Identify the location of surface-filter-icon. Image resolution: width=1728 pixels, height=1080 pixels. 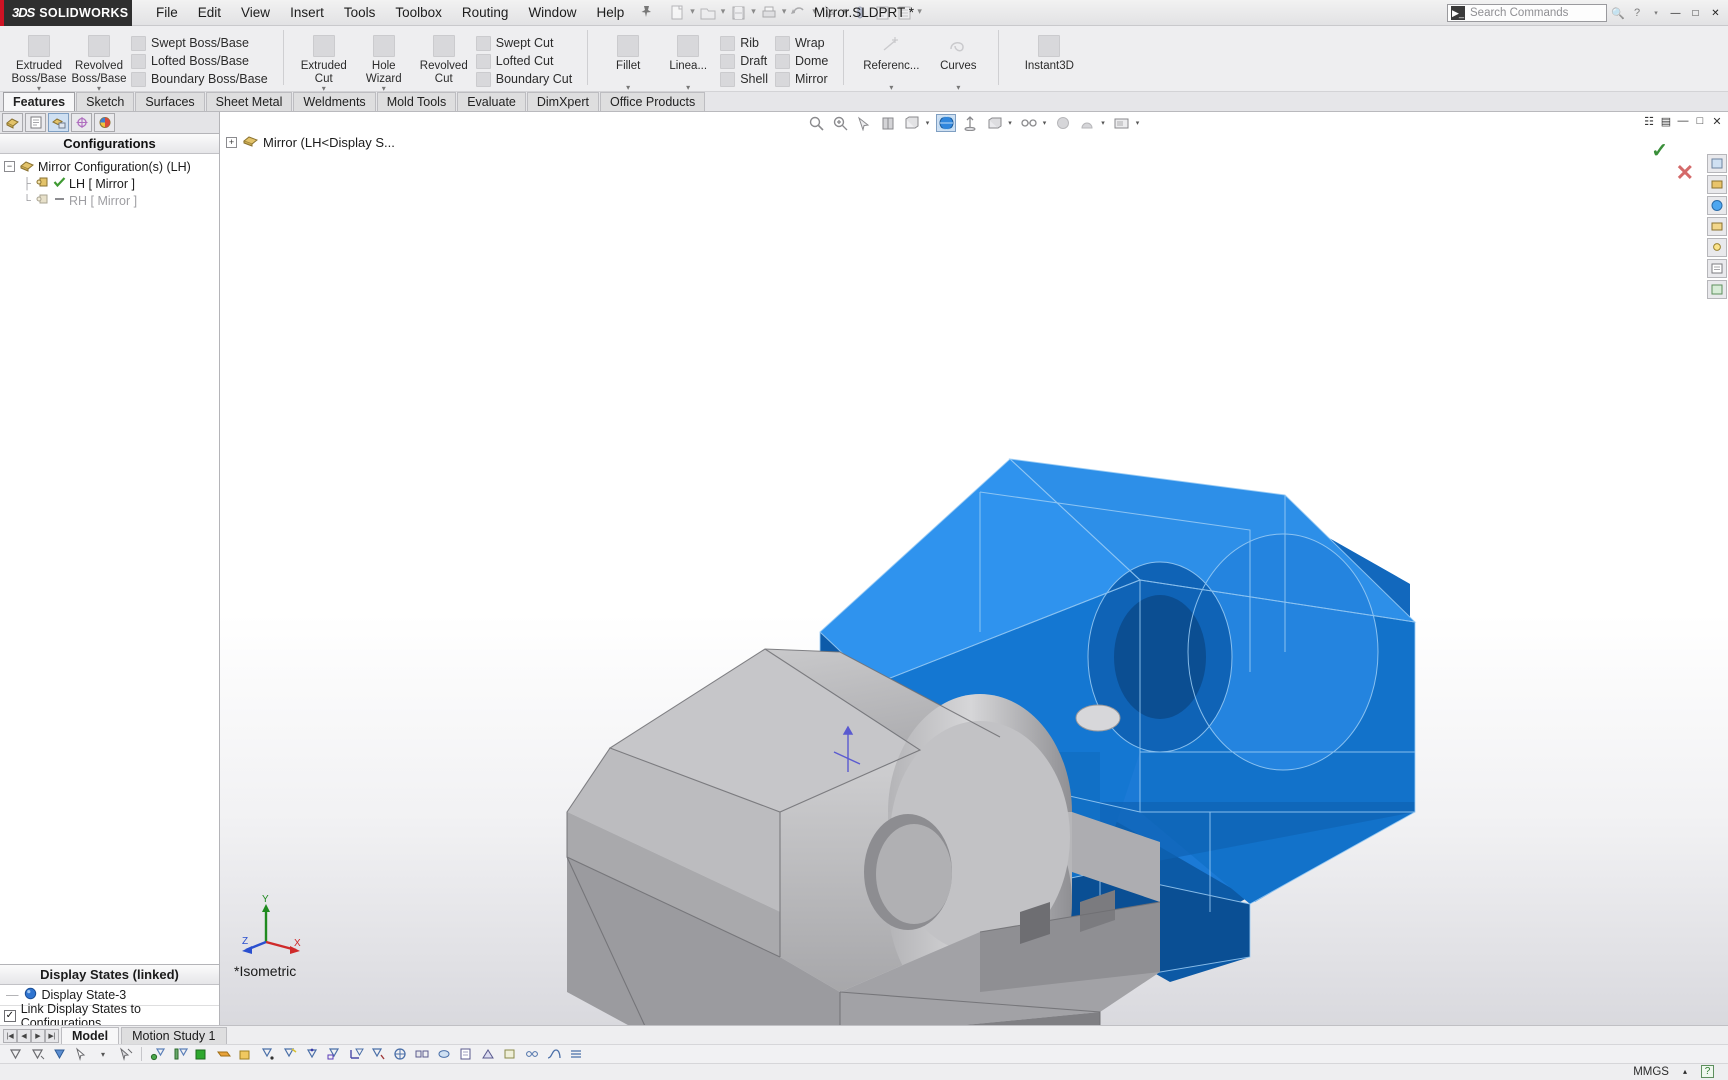
(202, 1054).